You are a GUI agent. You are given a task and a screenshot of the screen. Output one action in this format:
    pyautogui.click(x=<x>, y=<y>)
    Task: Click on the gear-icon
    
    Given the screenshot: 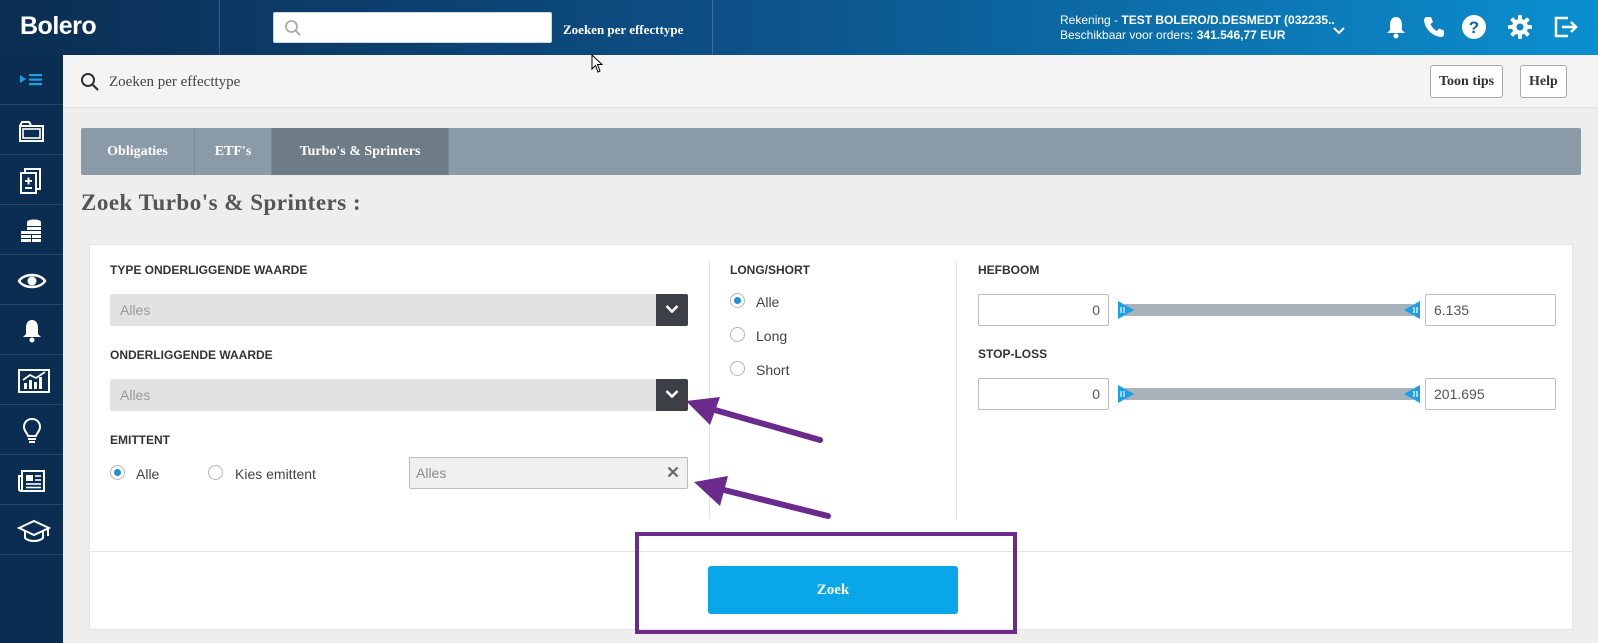 What is the action you would take?
    pyautogui.click(x=1520, y=27)
    